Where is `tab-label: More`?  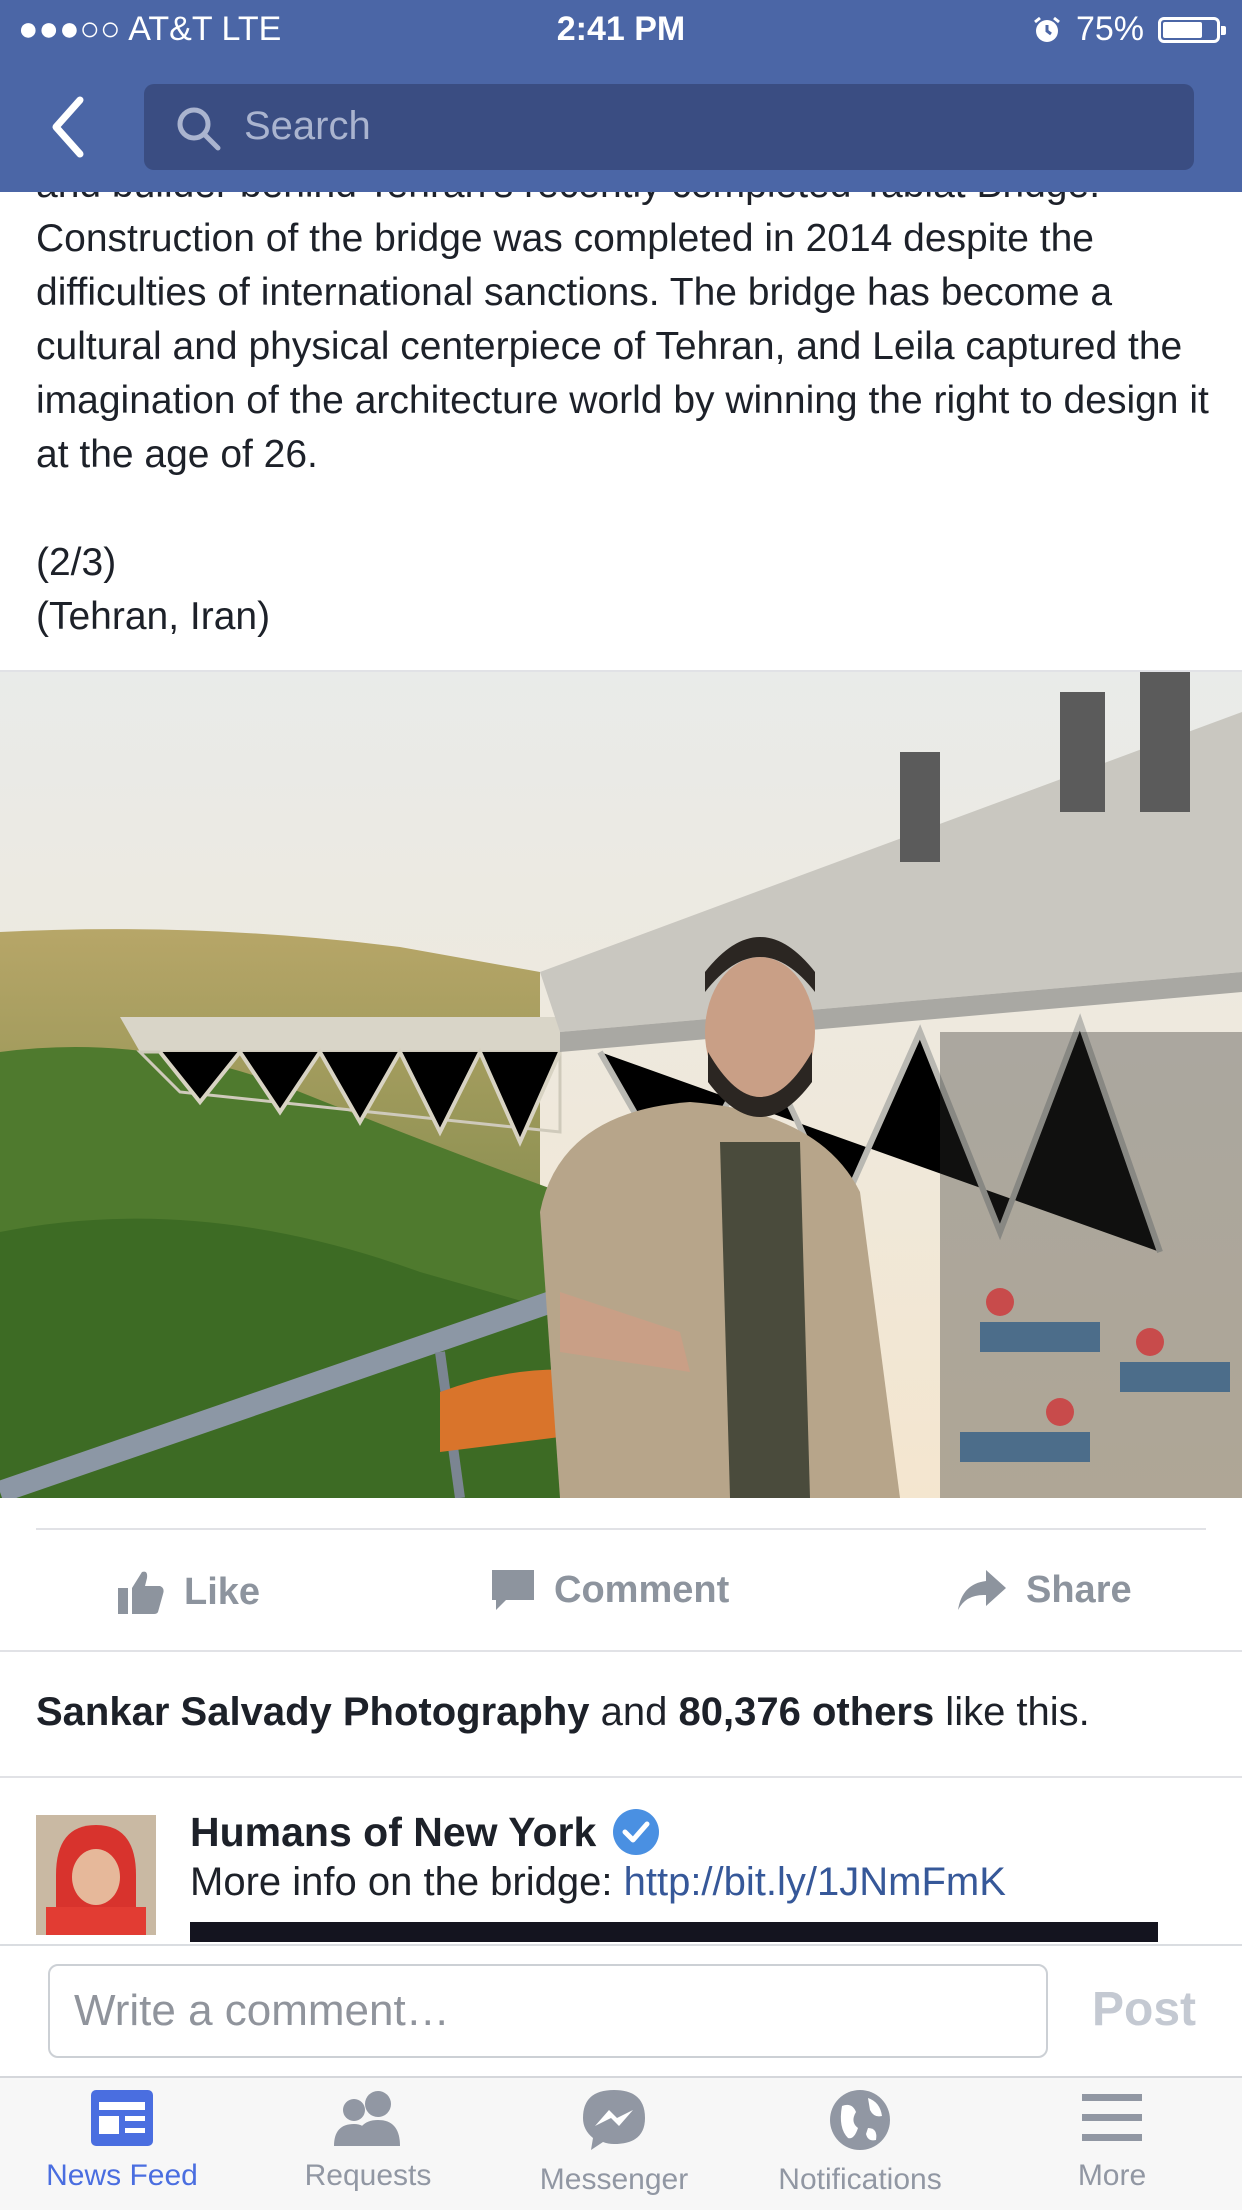
tab-label: More is located at coordinates (1112, 2175).